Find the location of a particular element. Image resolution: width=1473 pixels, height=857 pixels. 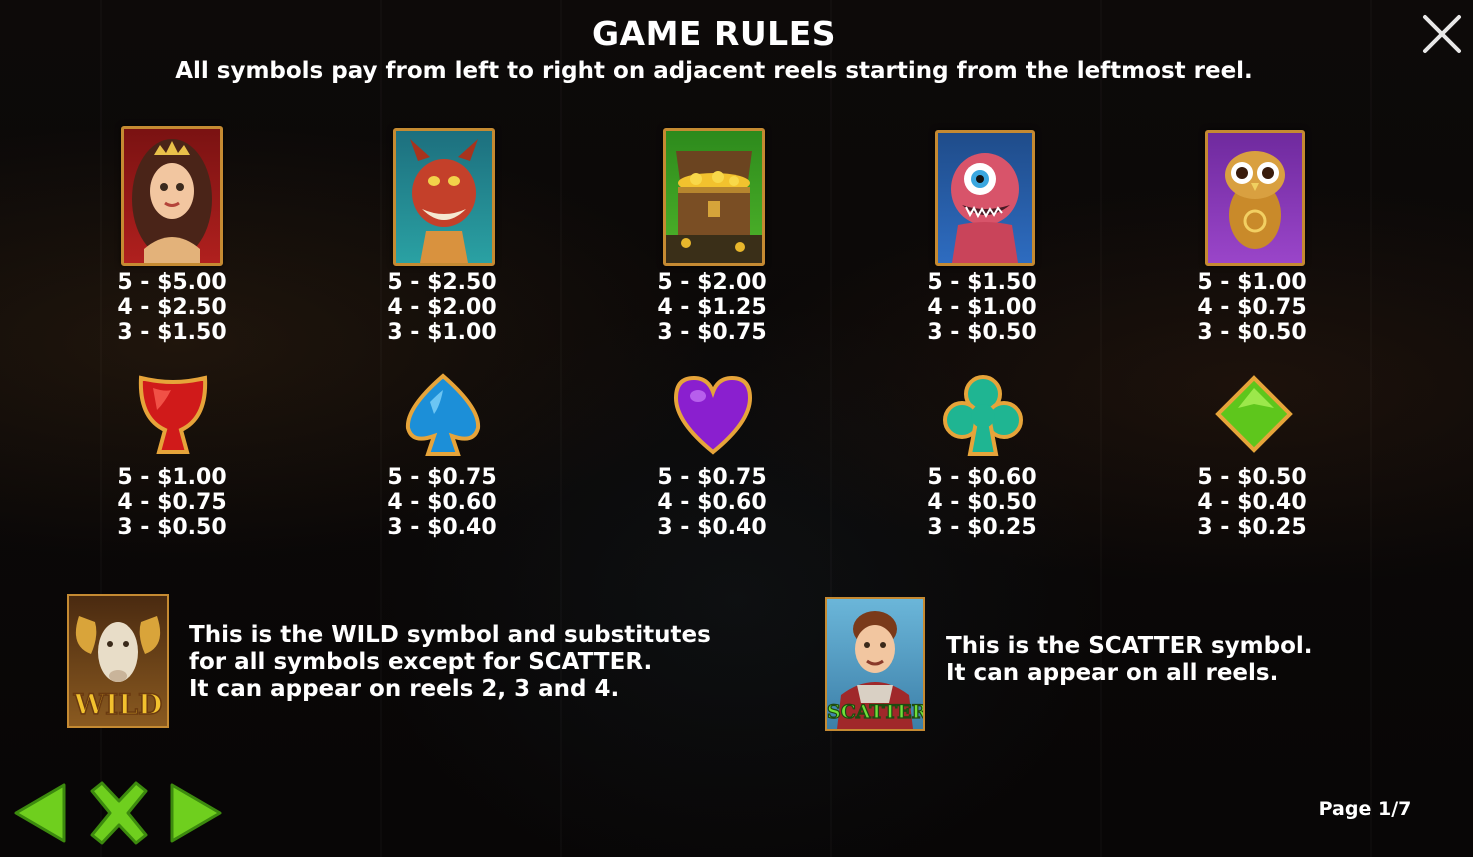

pay-line: 3 - $1.50 is located at coordinates (172, 332).